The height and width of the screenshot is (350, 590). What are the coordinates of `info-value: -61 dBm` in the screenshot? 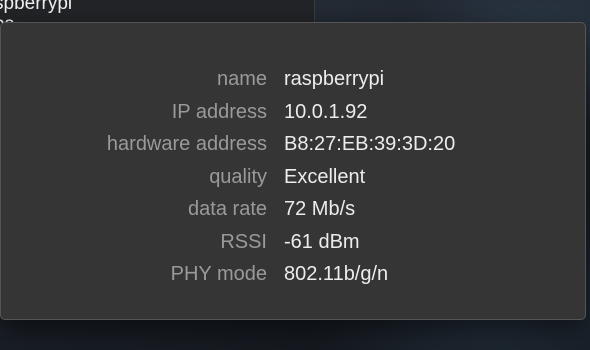 It's located at (322, 241).